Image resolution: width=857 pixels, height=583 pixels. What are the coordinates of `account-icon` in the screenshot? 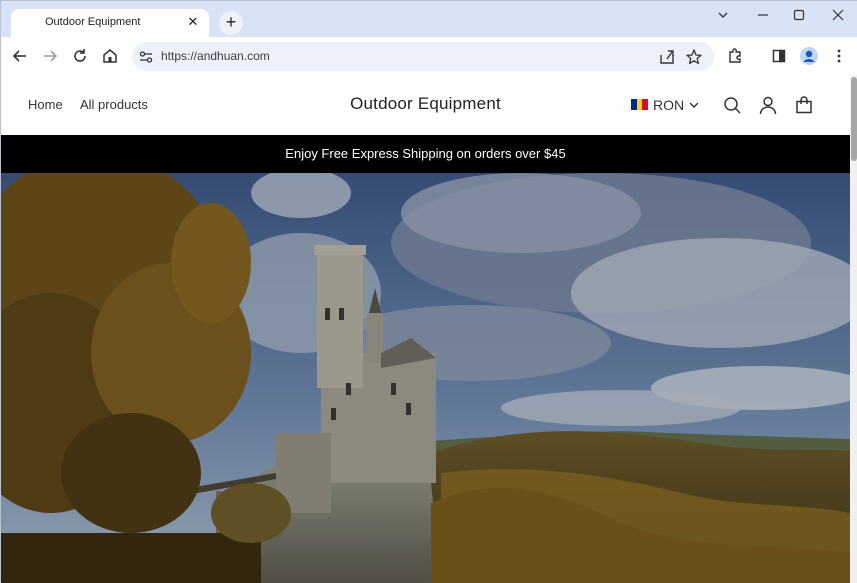 It's located at (768, 105).